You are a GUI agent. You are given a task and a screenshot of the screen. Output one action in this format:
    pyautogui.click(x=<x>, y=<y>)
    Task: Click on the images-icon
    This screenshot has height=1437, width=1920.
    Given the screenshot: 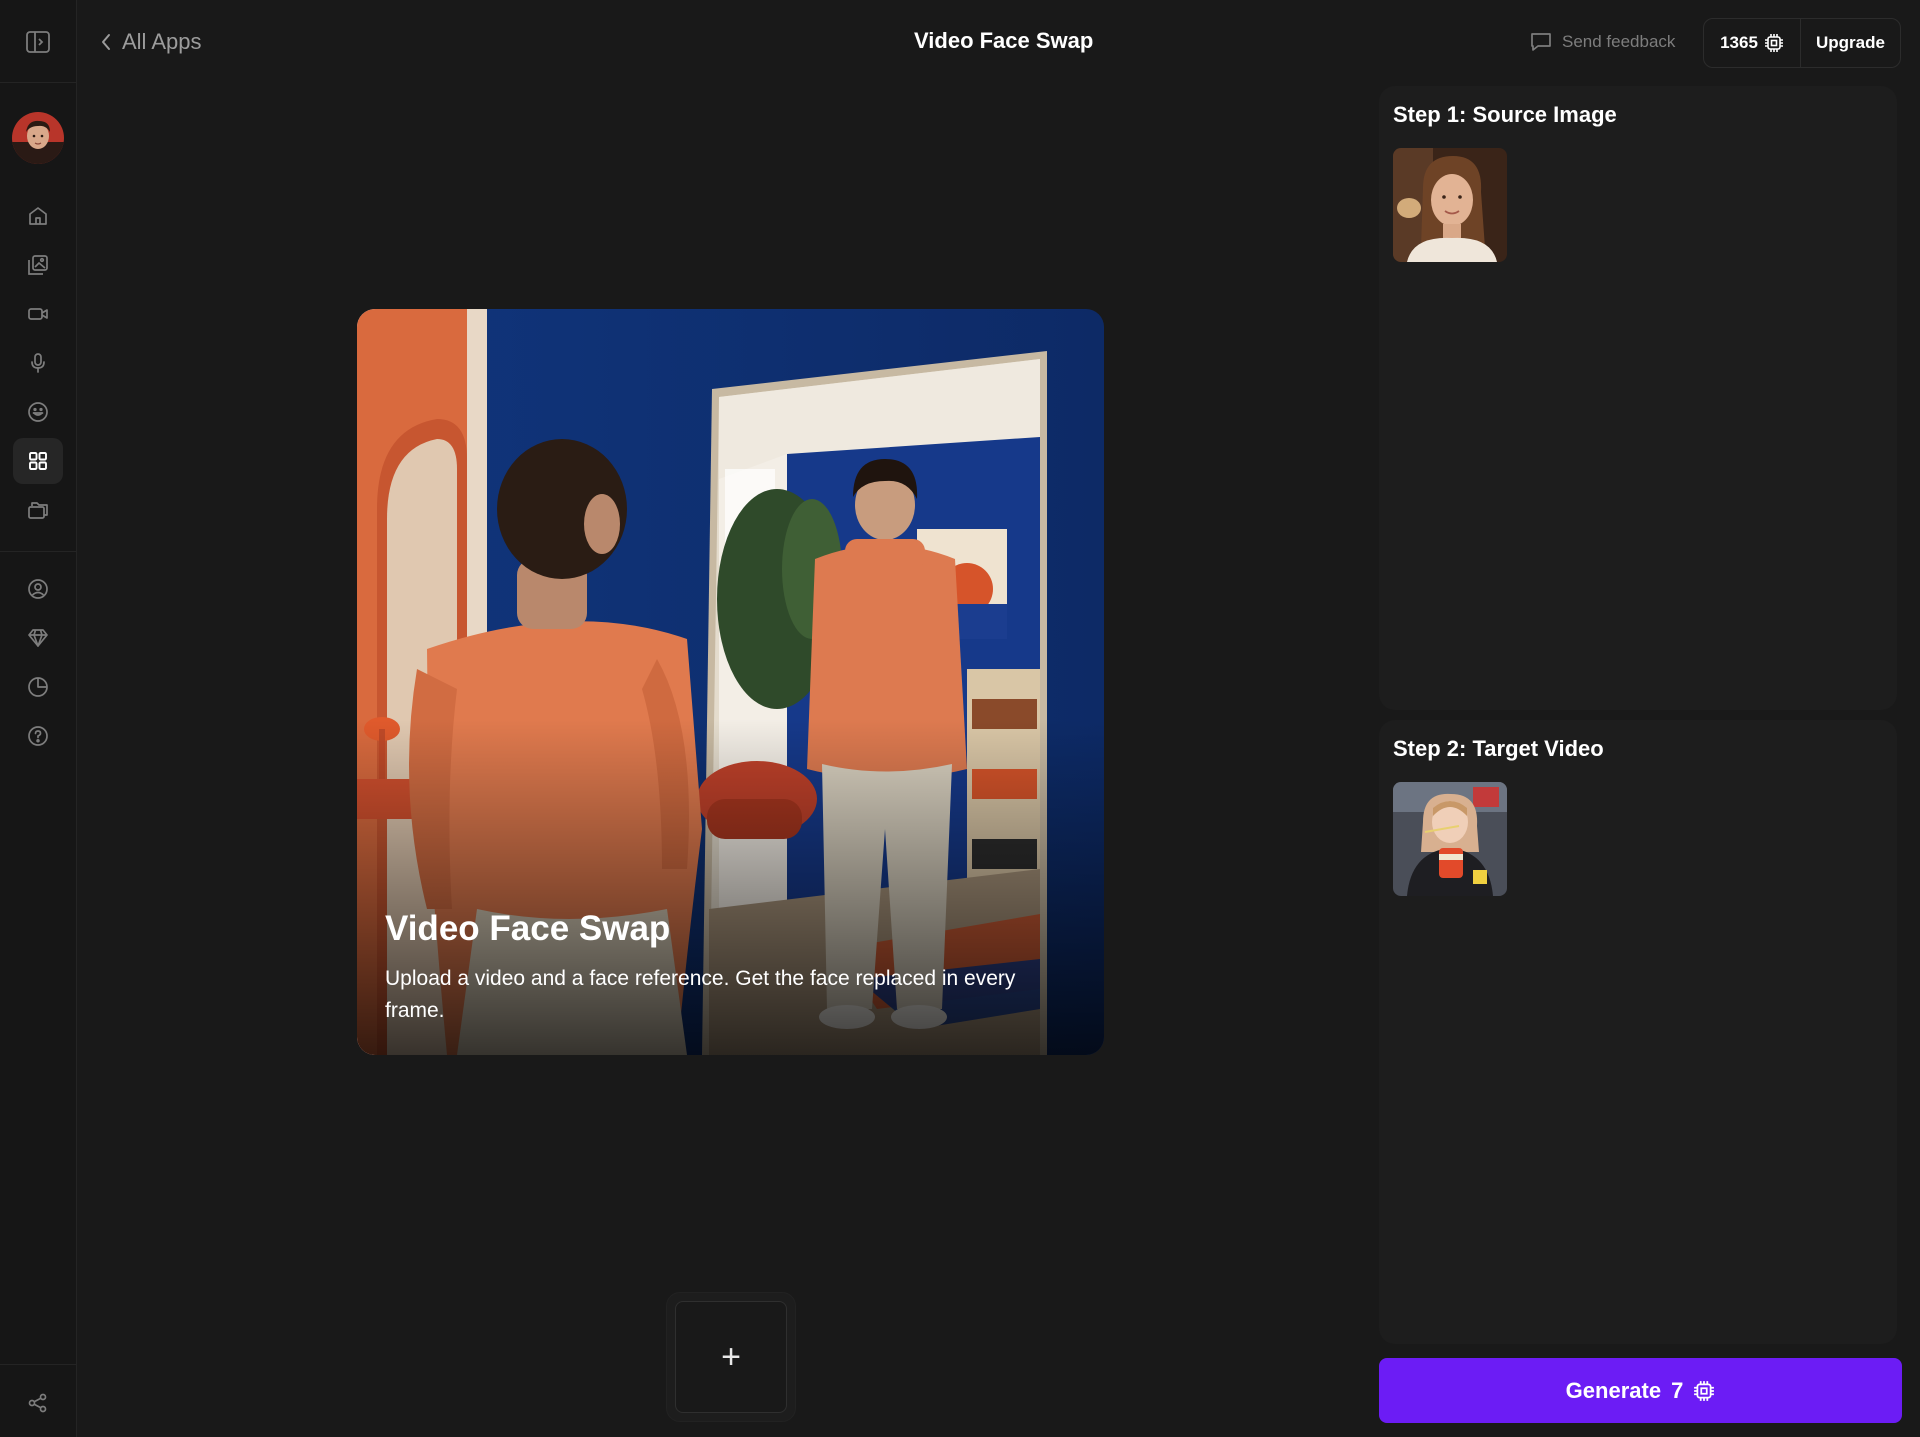 What is the action you would take?
    pyautogui.click(x=38, y=265)
    